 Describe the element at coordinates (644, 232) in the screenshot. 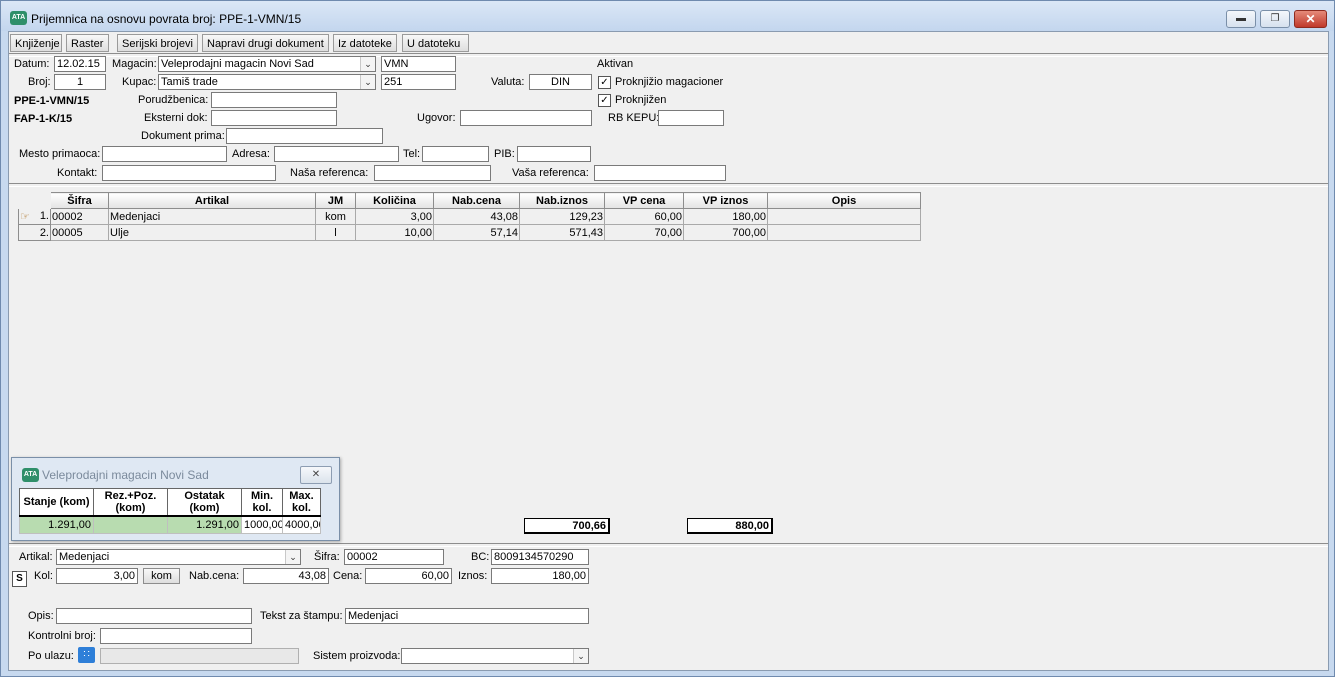

I see `cell-vp-cena: 70,00` at that location.